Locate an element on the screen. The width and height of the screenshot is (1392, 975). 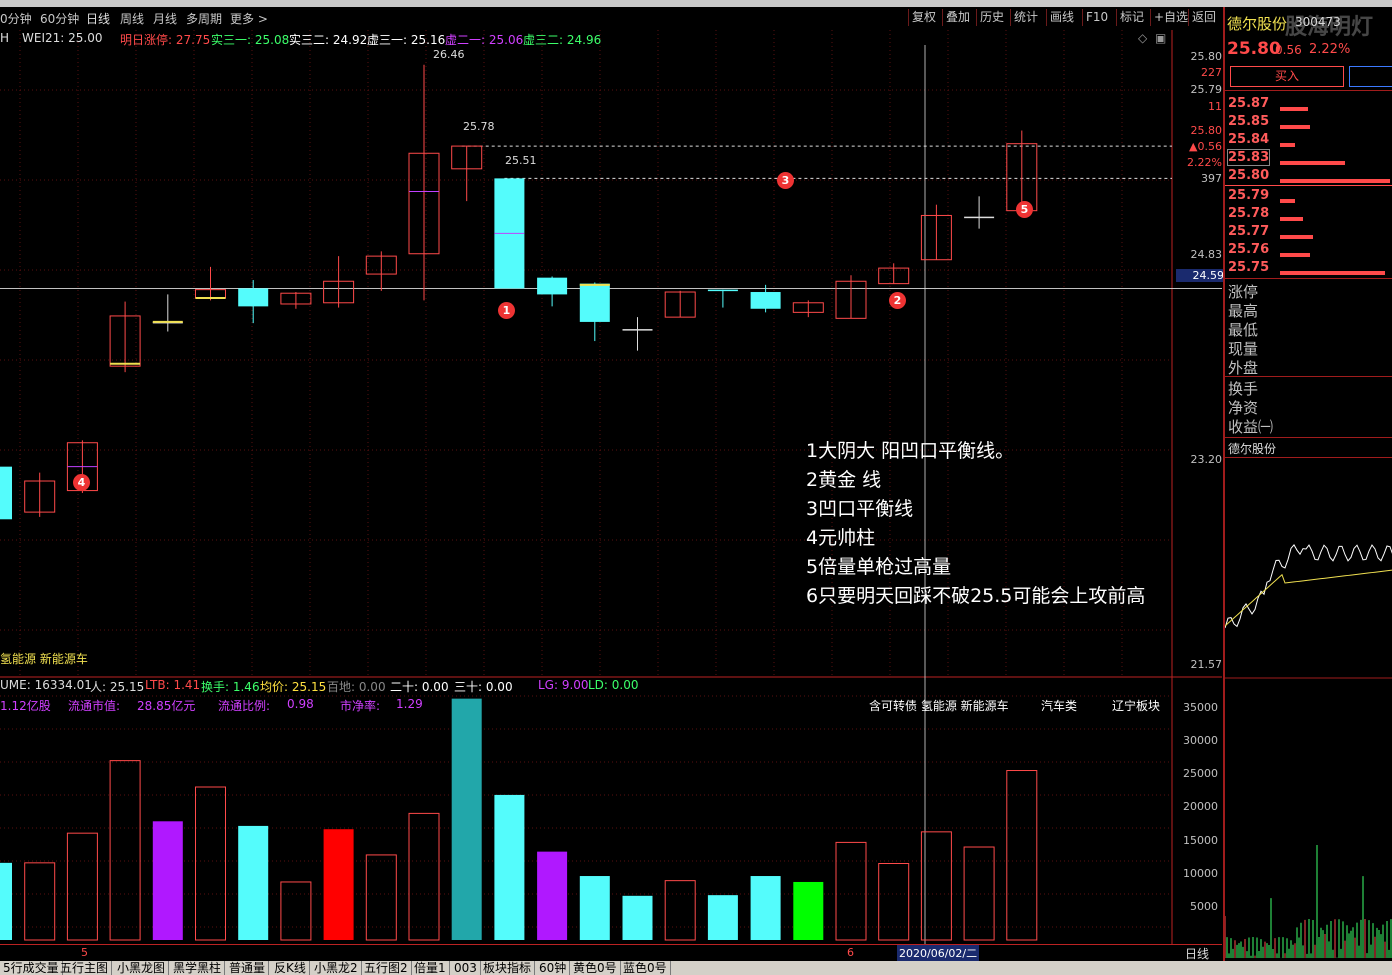
vol-axis-tick: 20000 is located at coordinates (1200, 806).